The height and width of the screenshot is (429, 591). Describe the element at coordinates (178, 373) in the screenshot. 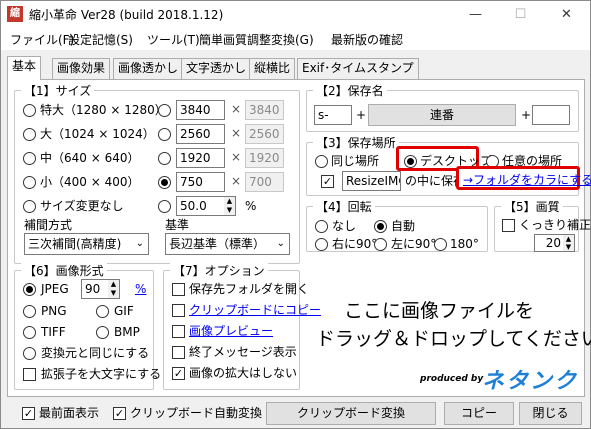

I see `no-enlarge-checkbox: ✓` at that location.